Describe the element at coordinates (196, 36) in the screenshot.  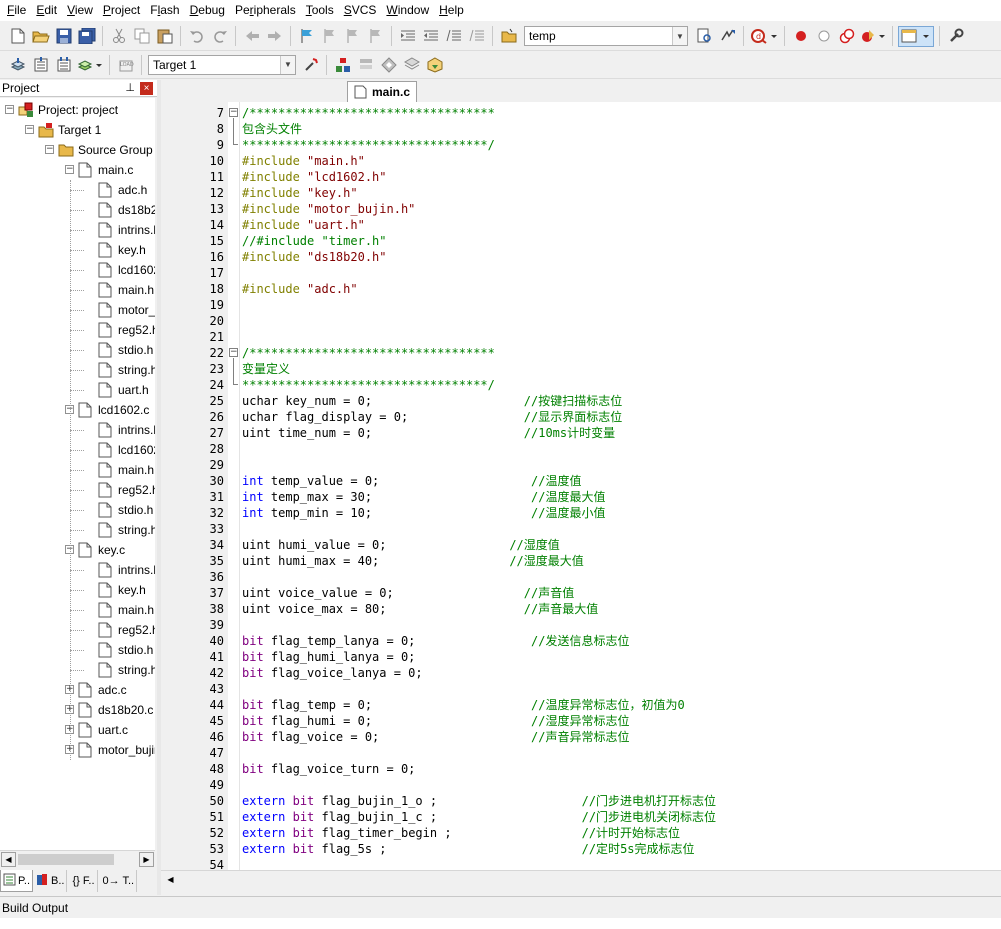
I see `undo-icon` at that location.